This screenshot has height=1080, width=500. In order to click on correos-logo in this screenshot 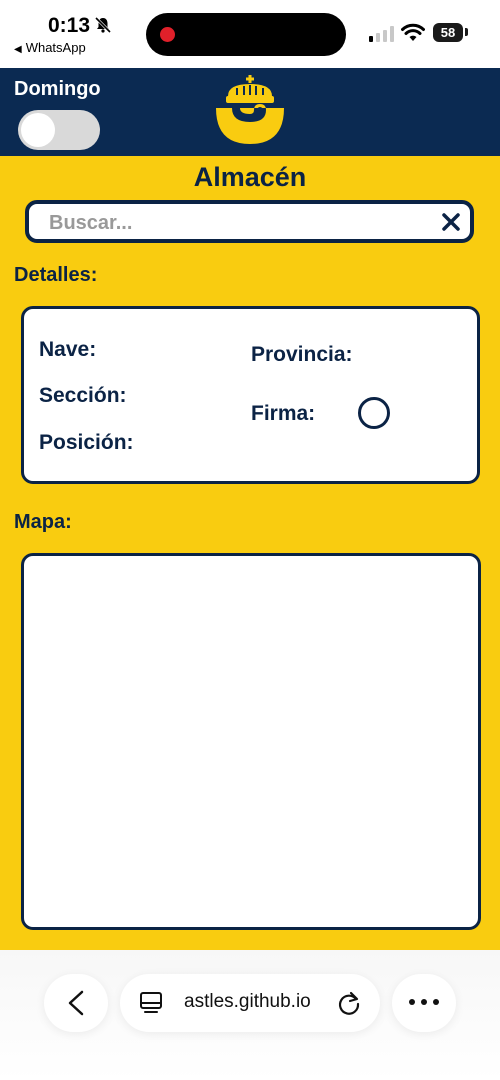, I will do `click(250, 109)`.